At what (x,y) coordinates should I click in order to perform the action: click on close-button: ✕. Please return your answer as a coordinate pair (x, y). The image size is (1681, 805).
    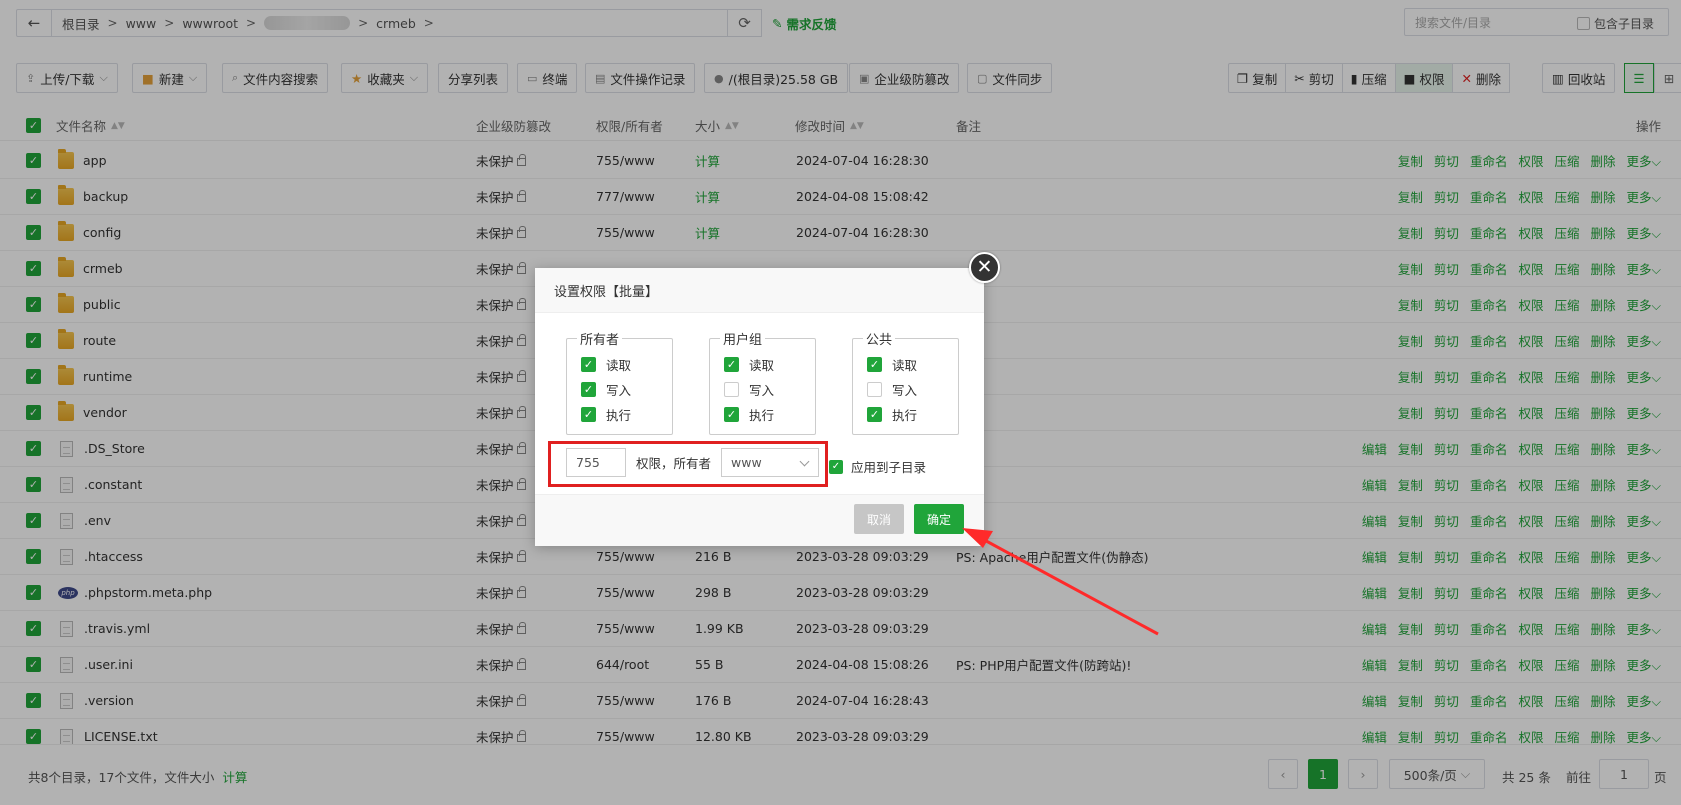
    Looking at the image, I should click on (984, 267).